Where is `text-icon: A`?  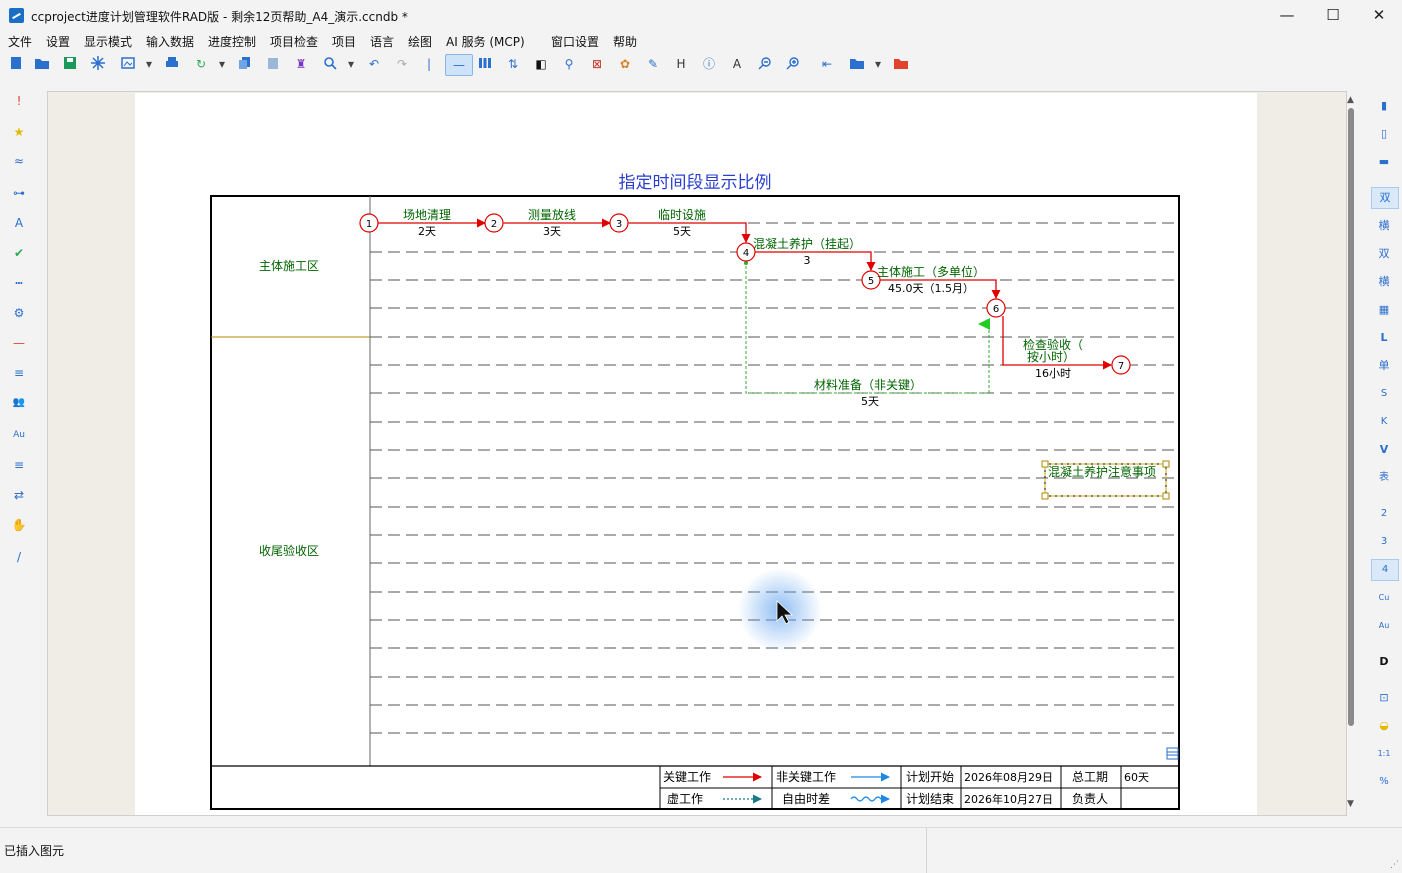
text-icon: A is located at coordinates (737, 64).